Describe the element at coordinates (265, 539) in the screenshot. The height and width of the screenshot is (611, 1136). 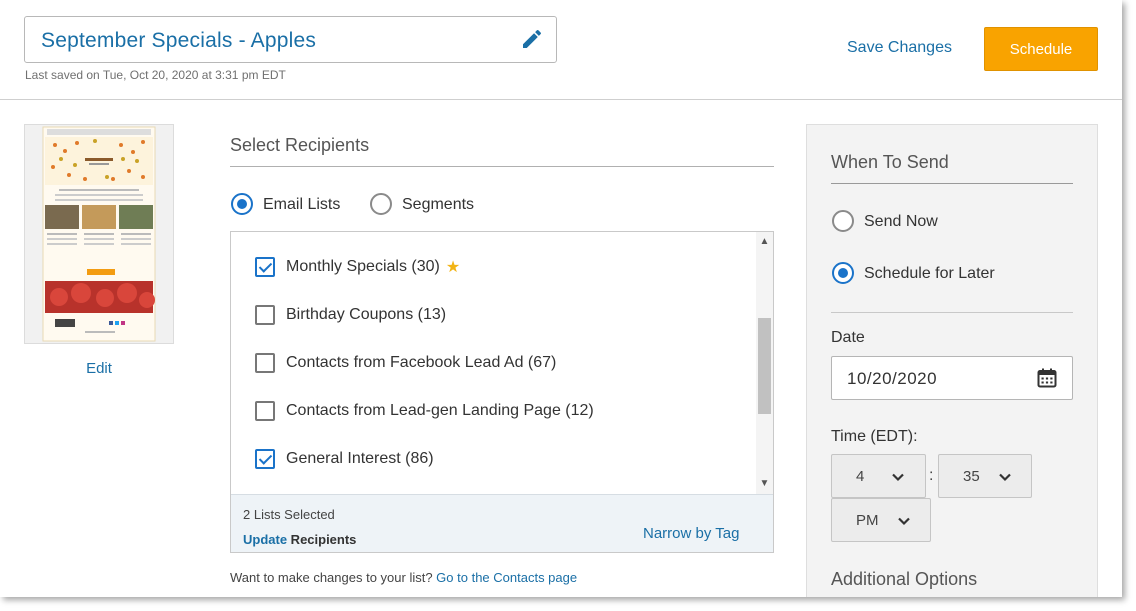
I see `update-word: Update` at that location.